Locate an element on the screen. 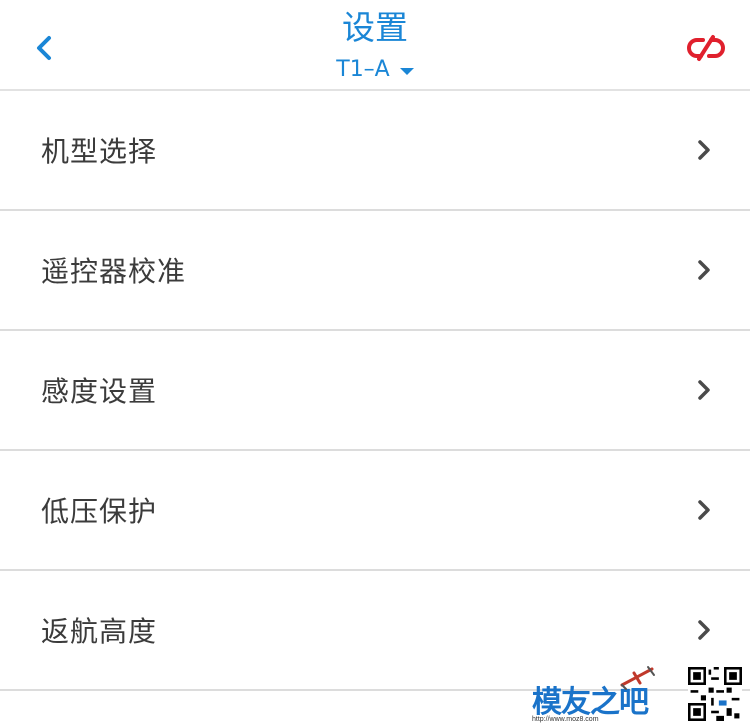  model-selector-dropdown: T1–A is located at coordinates (375, 70).